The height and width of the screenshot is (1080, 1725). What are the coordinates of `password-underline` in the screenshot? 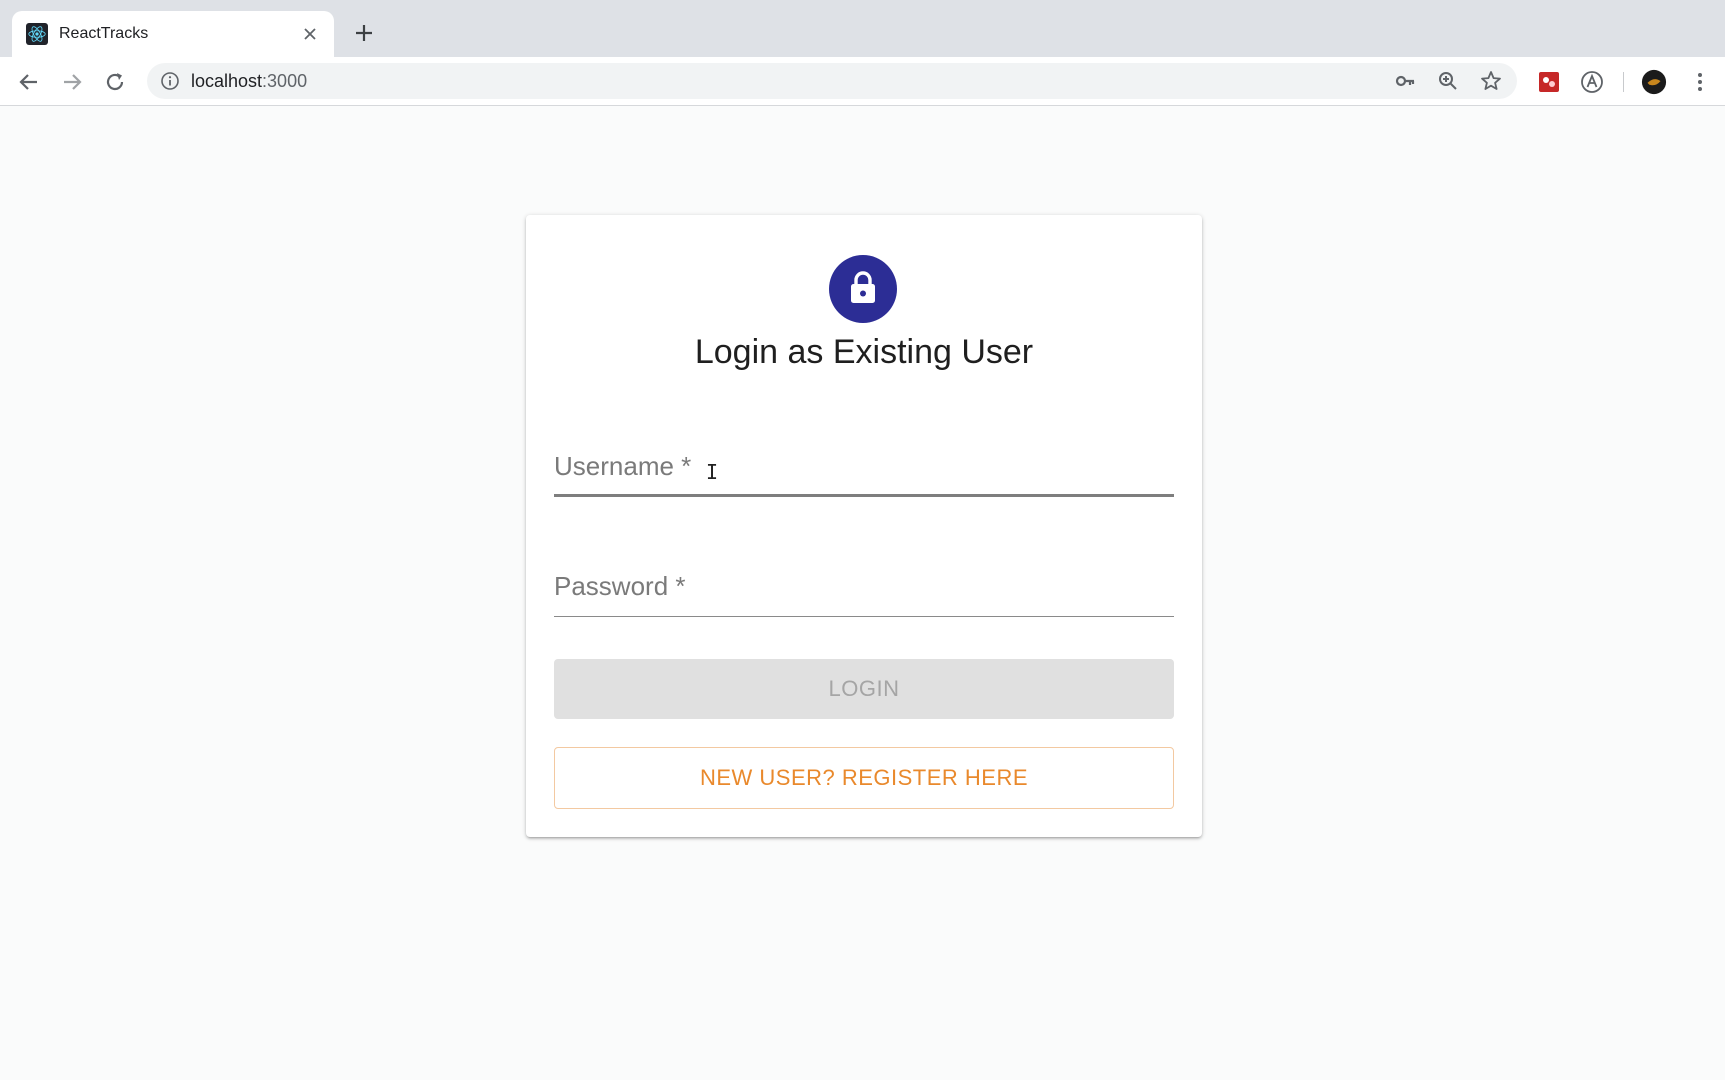 It's located at (864, 616).